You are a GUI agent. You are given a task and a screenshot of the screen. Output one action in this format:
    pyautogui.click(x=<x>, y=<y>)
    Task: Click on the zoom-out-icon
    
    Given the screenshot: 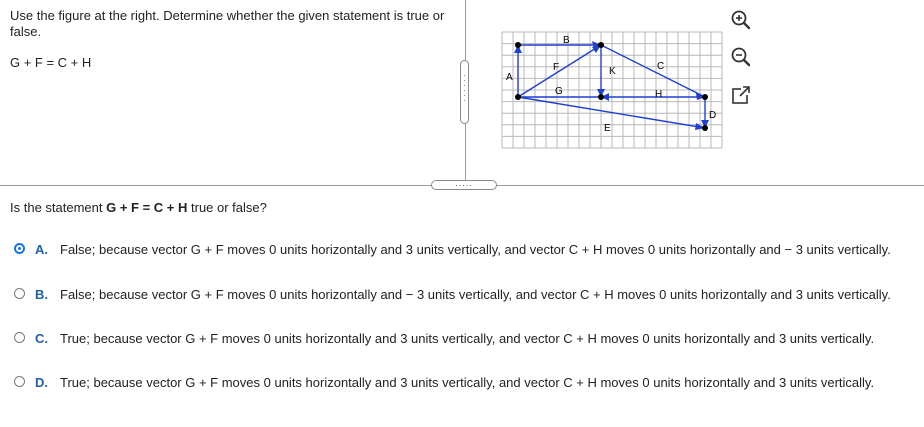 What is the action you would take?
    pyautogui.click(x=741, y=57)
    